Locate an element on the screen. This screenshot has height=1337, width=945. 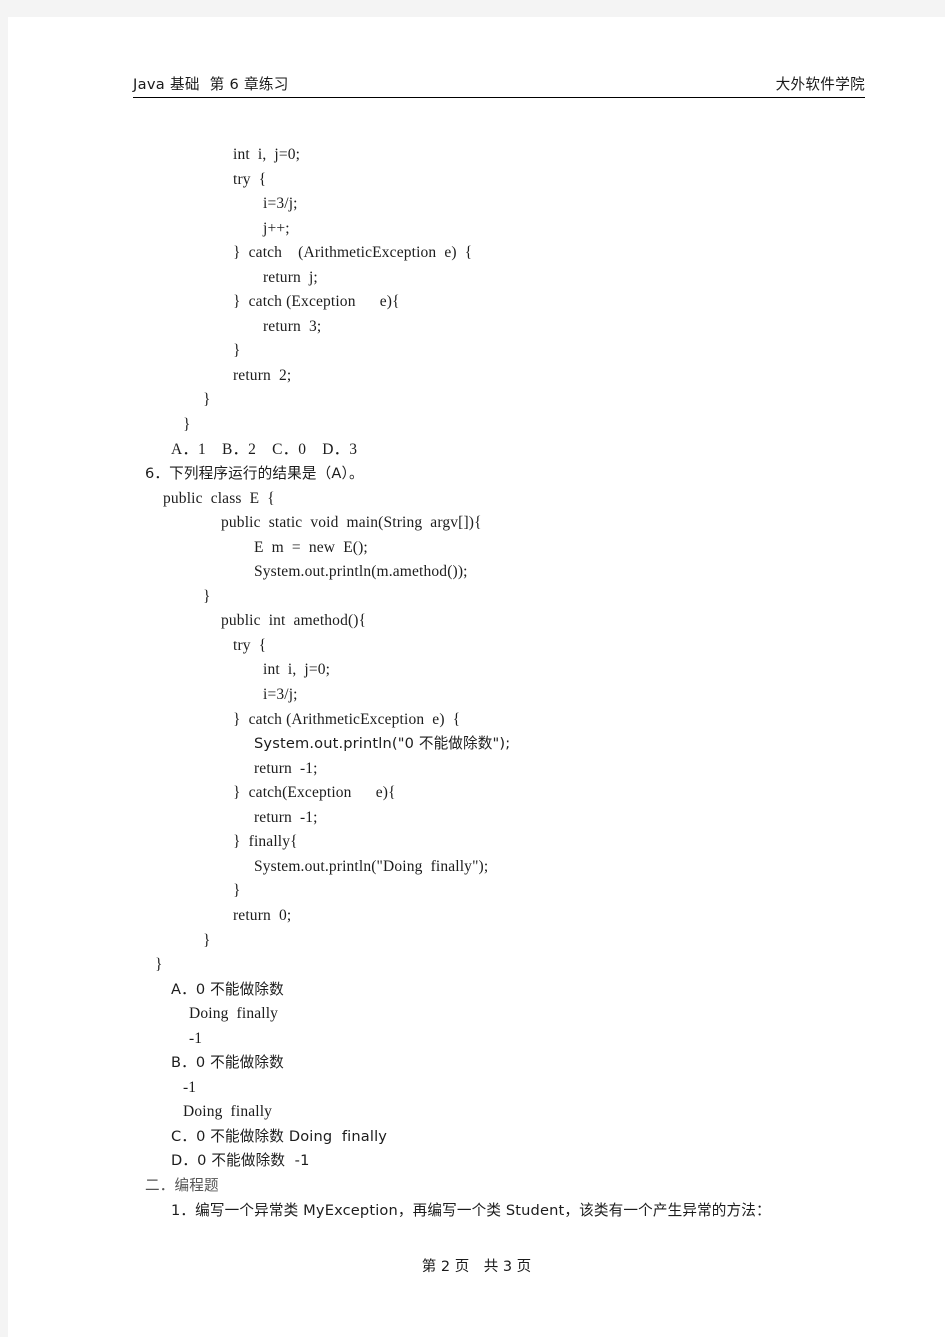
document-line: B．0 不能做除数 is located at coordinates (227, 1063).